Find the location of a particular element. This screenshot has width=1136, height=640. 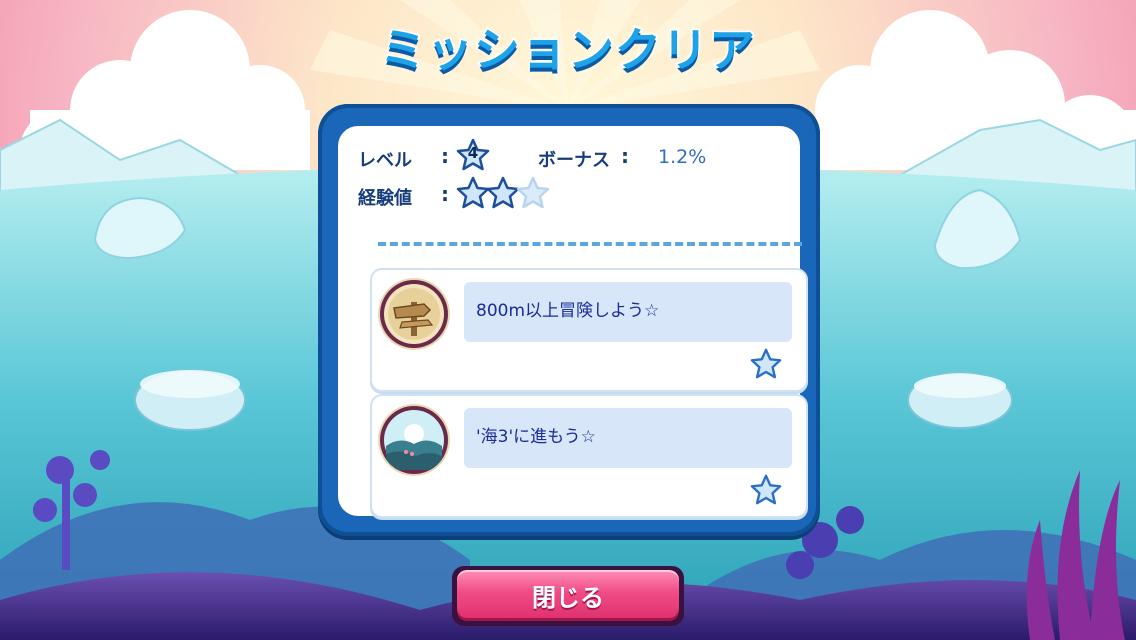

bonus-colon: : is located at coordinates (625, 156).